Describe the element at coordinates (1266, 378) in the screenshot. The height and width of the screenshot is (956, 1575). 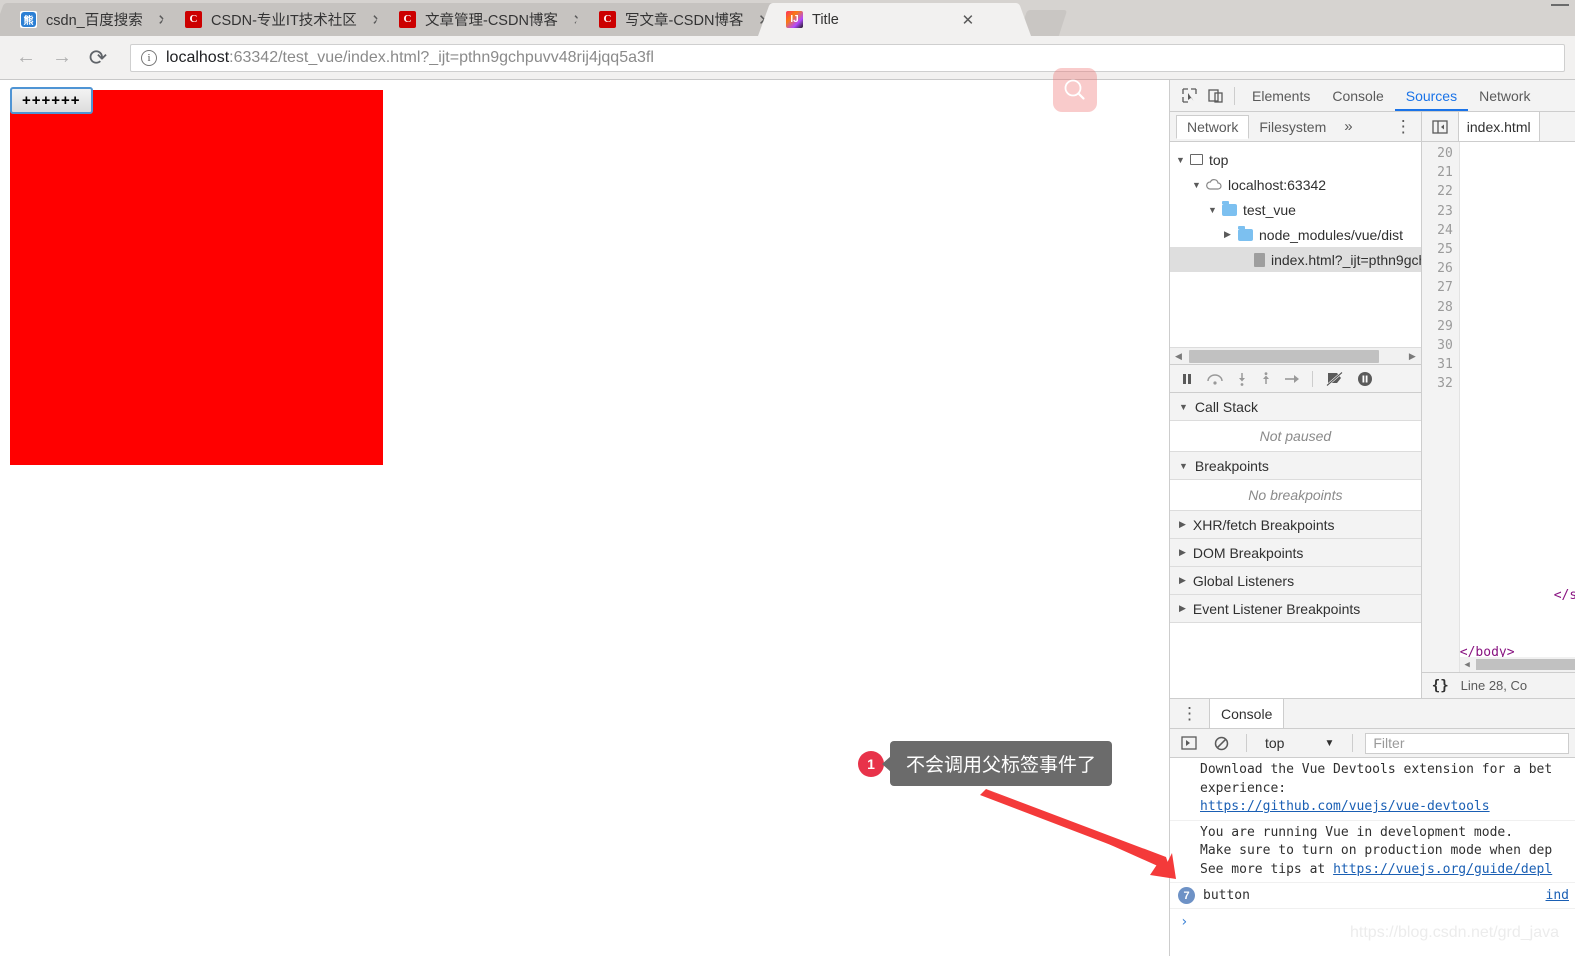
I see `step-out-icon` at that location.